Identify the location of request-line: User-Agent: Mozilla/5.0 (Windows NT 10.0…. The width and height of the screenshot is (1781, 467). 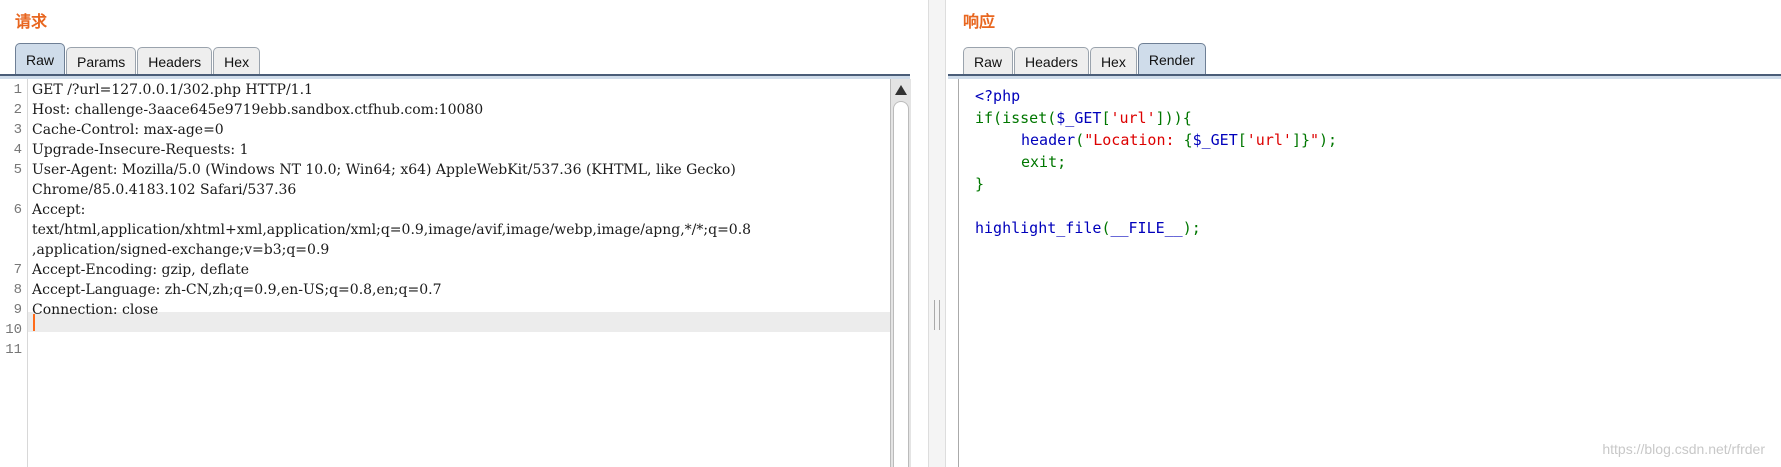
(384, 170).